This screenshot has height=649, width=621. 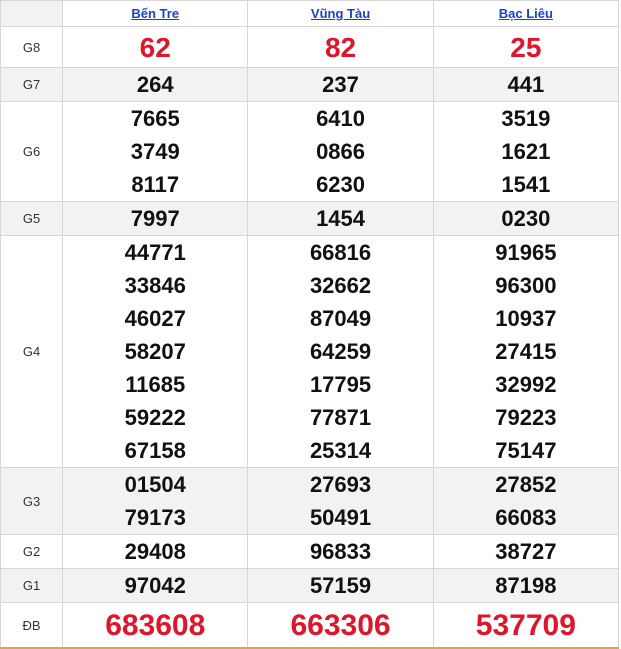 I want to click on prize-row-g2: G2 29408 96833 38727, so click(x=310, y=551).